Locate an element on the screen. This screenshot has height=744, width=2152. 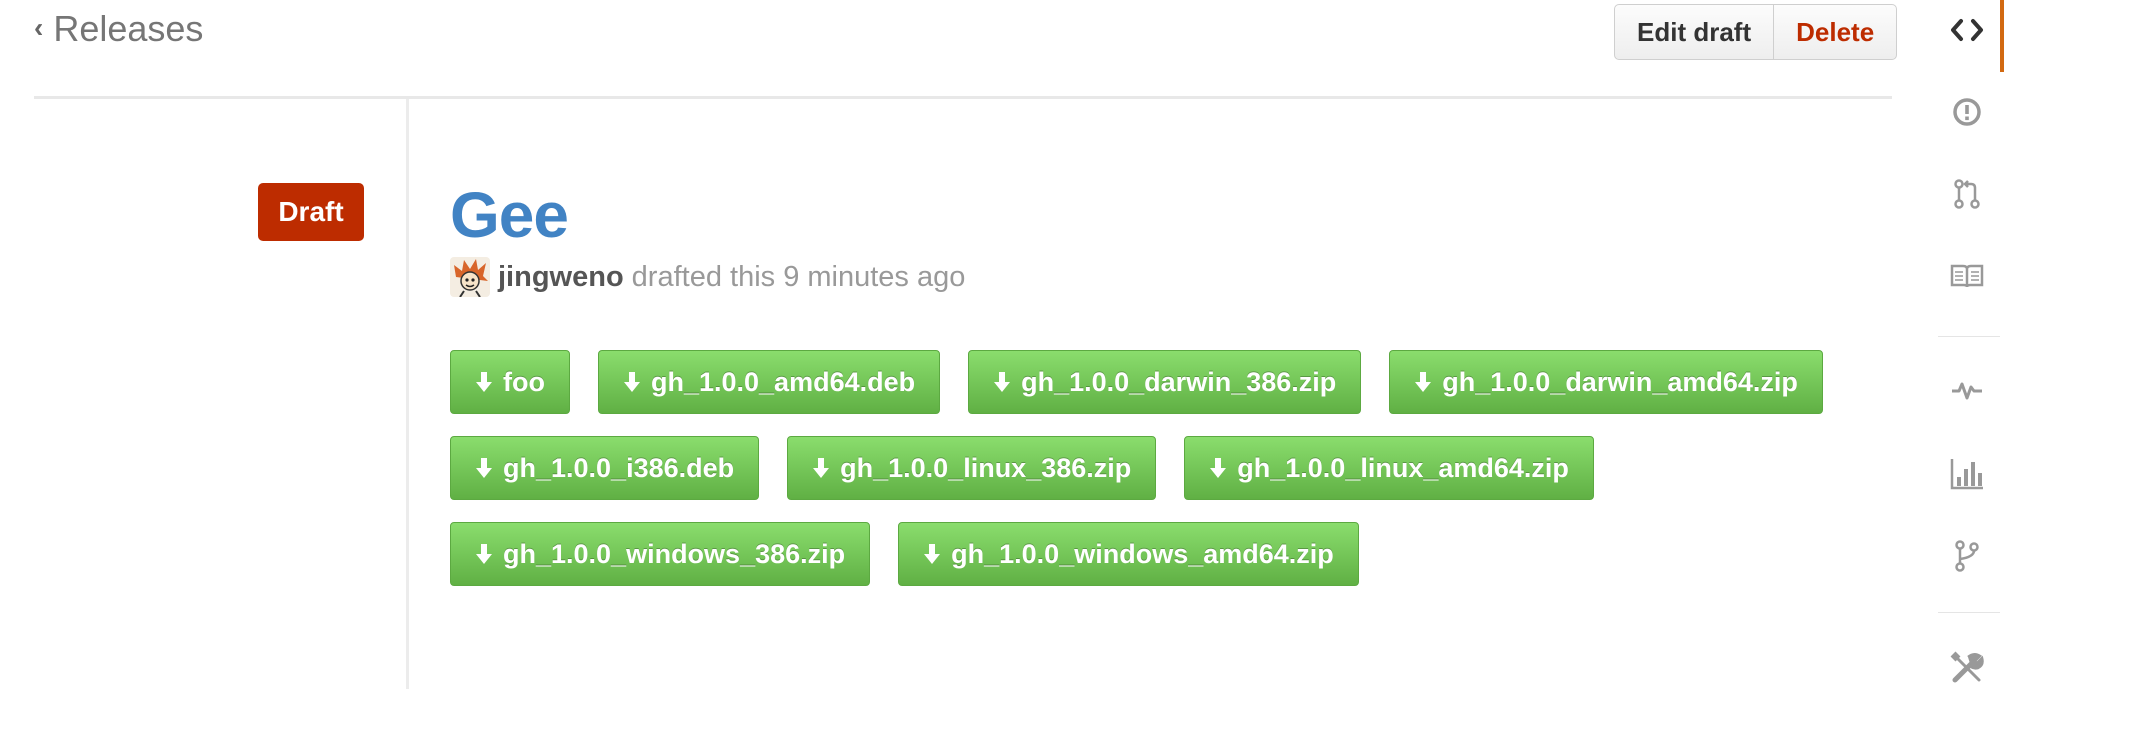
asset-download-button: gh_1.0.0_darwin_386.zip is located at coordinates (1165, 382).